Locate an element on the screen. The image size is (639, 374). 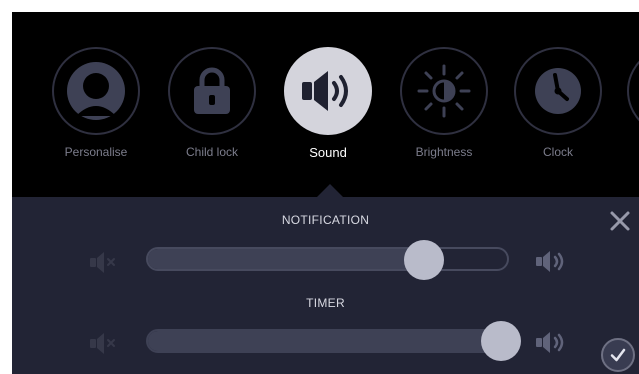
clock-button is located at coordinates (558, 91).